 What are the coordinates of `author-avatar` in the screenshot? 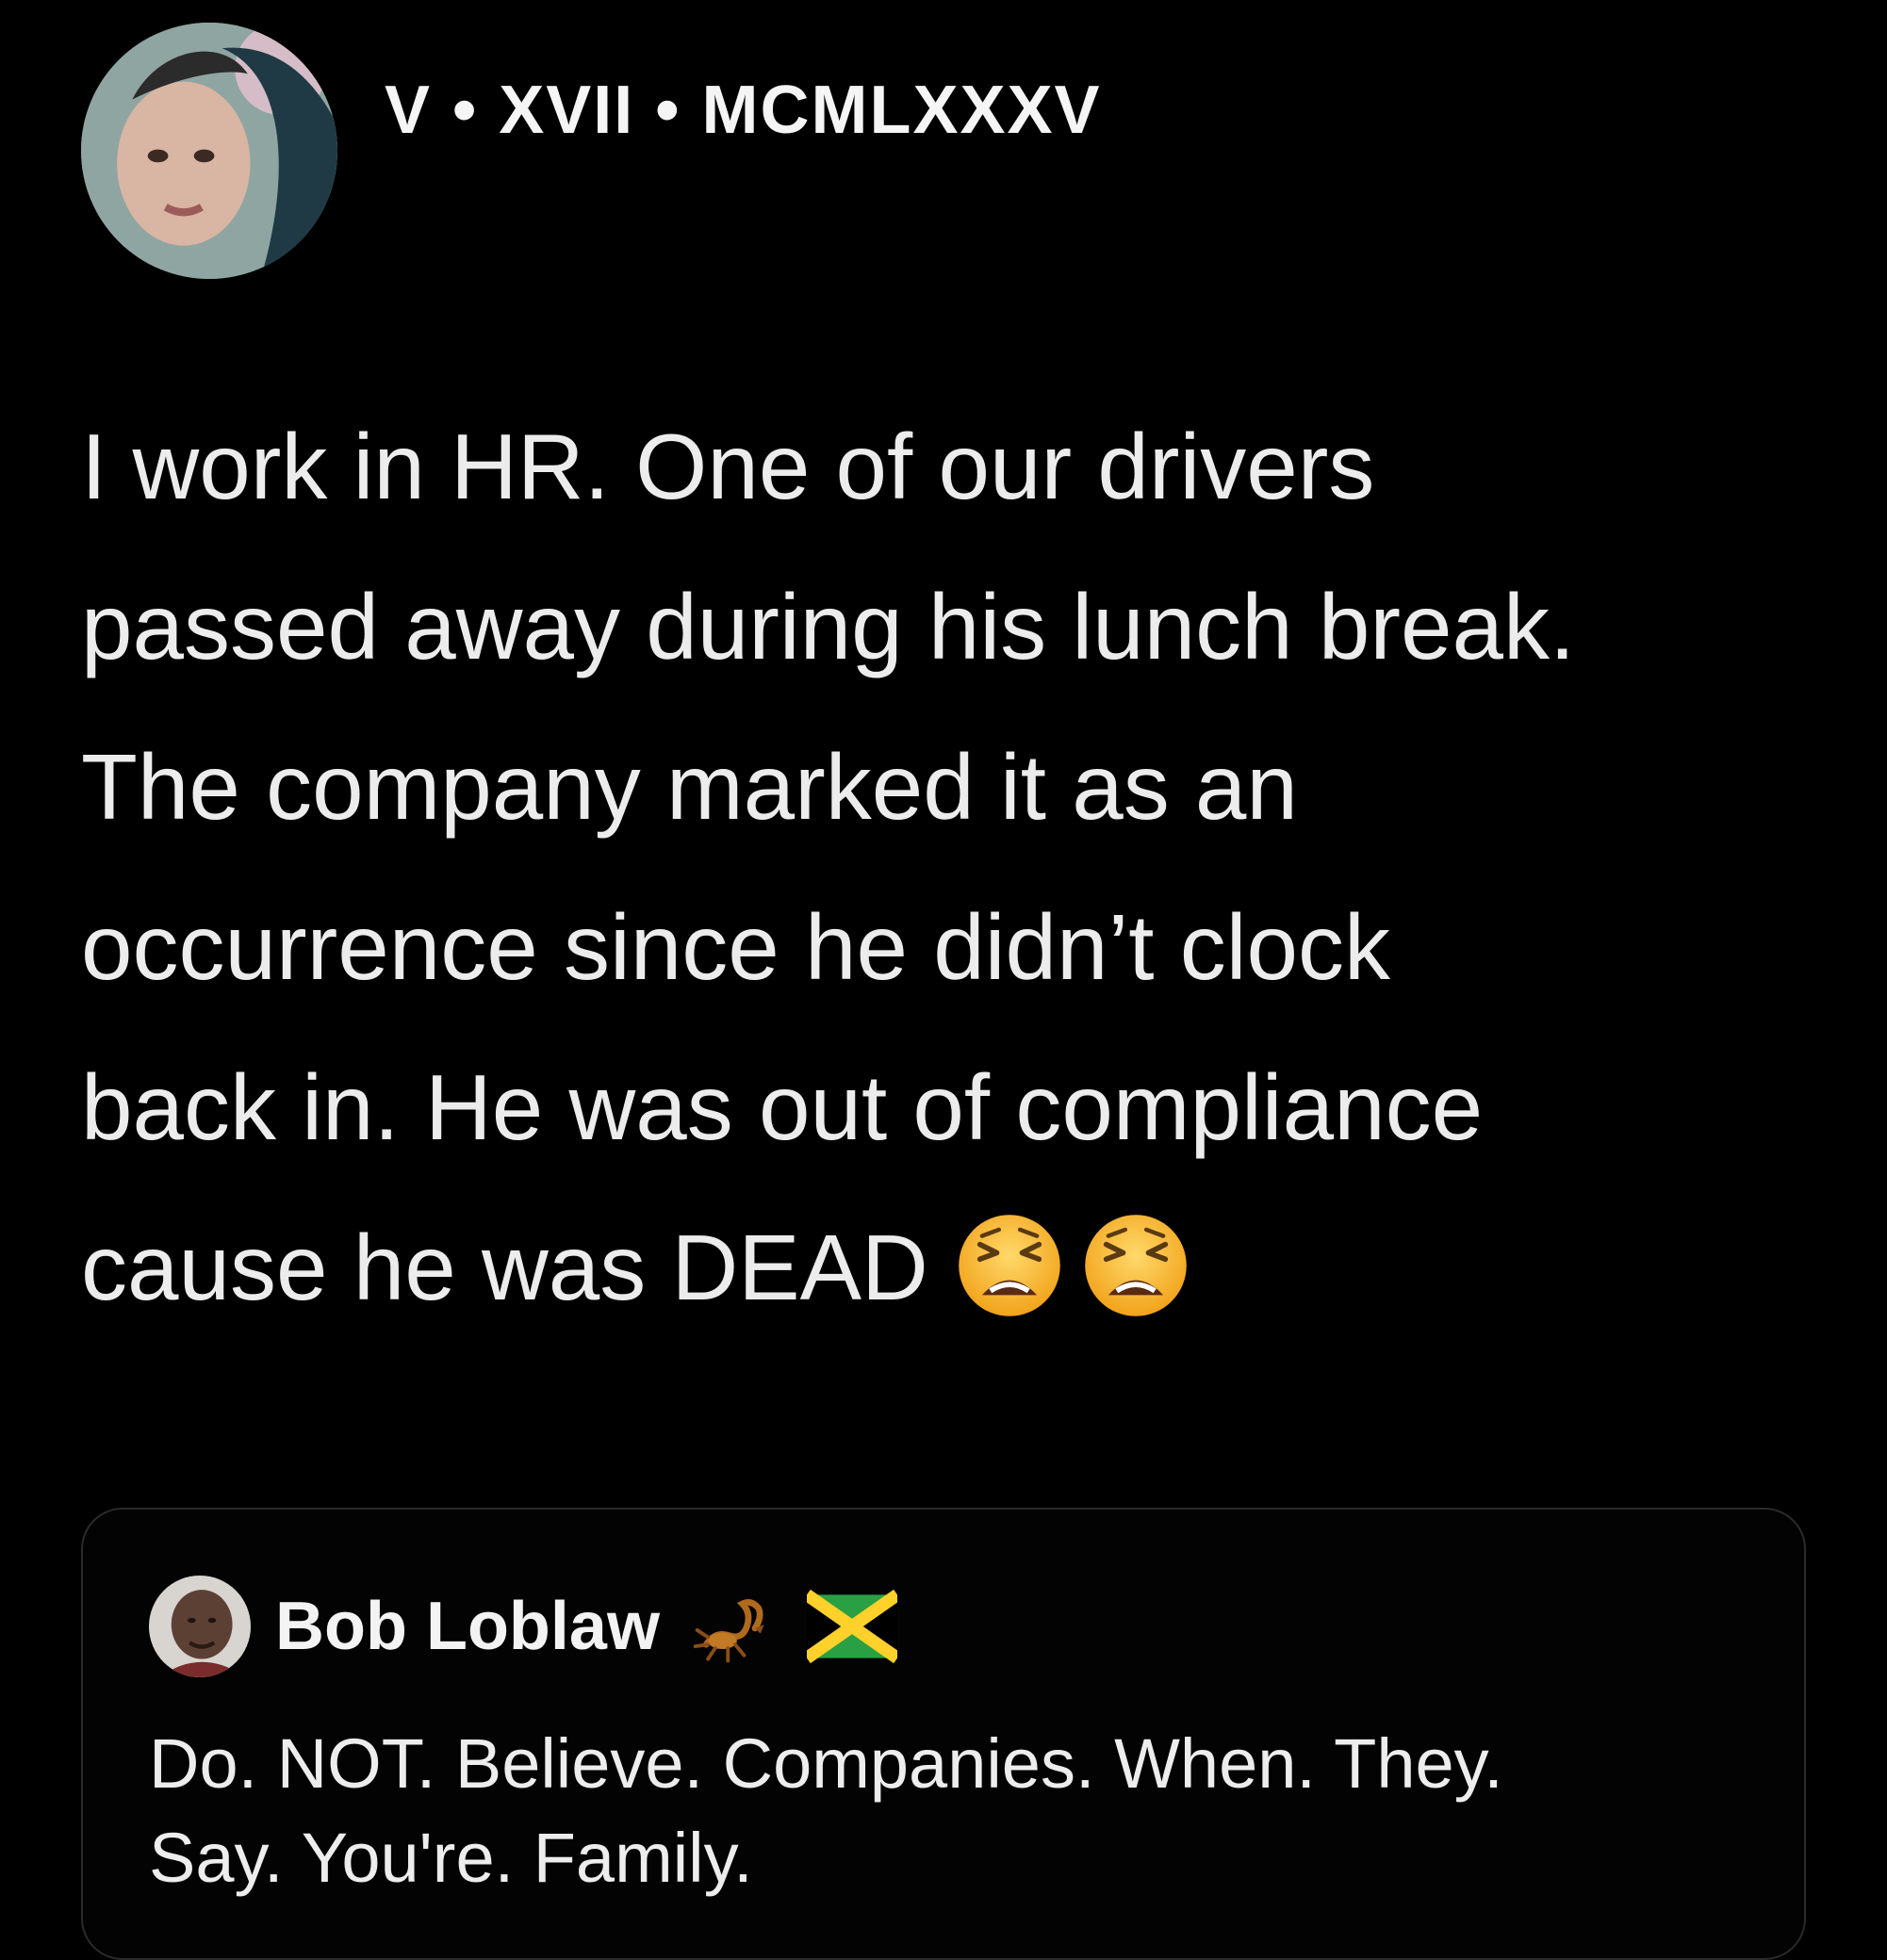 It's located at (209, 151).